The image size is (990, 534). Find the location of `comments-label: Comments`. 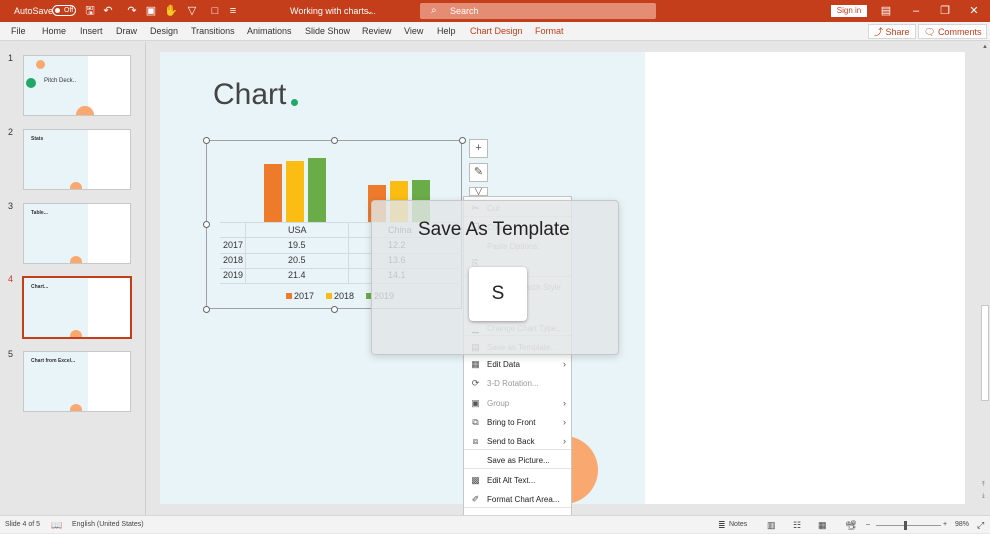

comments-label: Comments is located at coordinates (959, 32).